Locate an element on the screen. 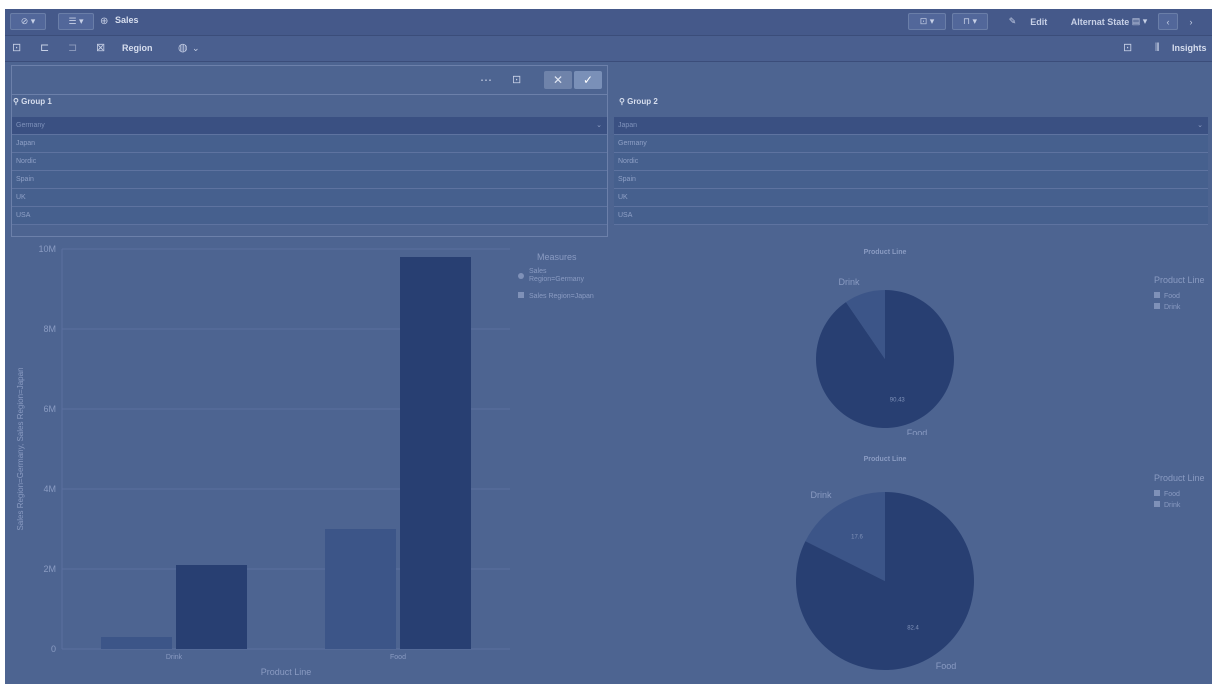 The image size is (1212, 684). search-icon: ⚲ is located at coordinates (16, 101).